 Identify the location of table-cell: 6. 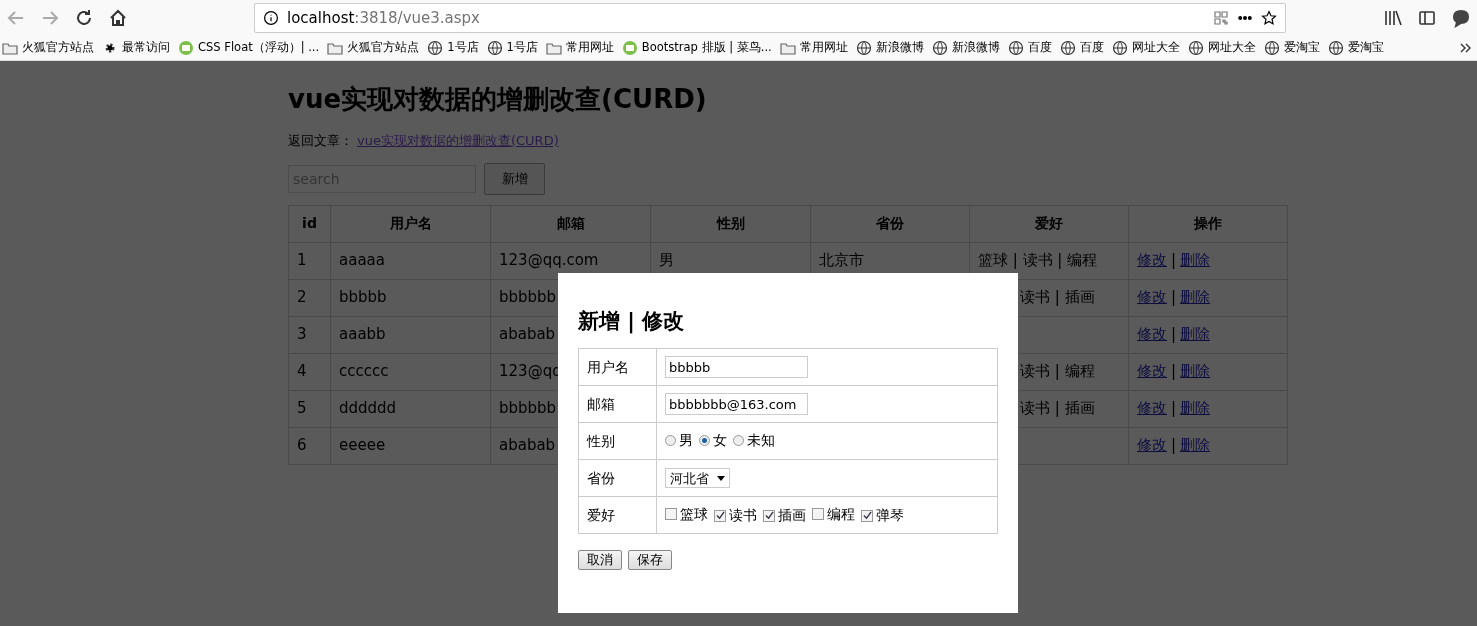
(309, 445).